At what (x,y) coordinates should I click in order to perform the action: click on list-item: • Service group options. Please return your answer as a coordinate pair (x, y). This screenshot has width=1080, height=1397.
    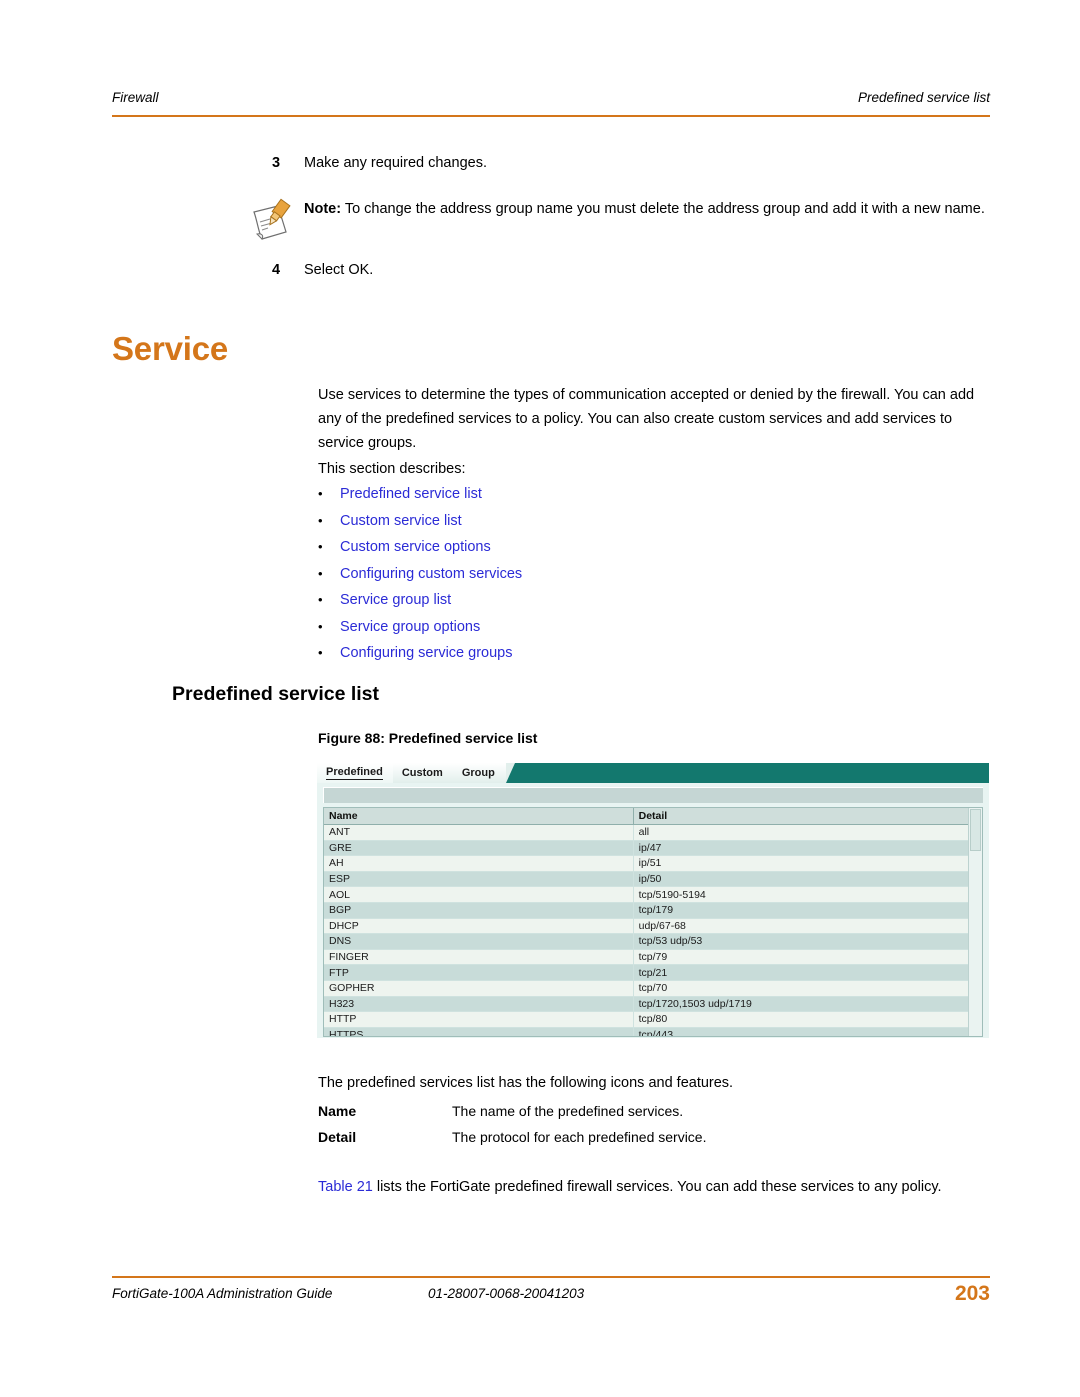
    Looking at the image, I should click on (420, 632).